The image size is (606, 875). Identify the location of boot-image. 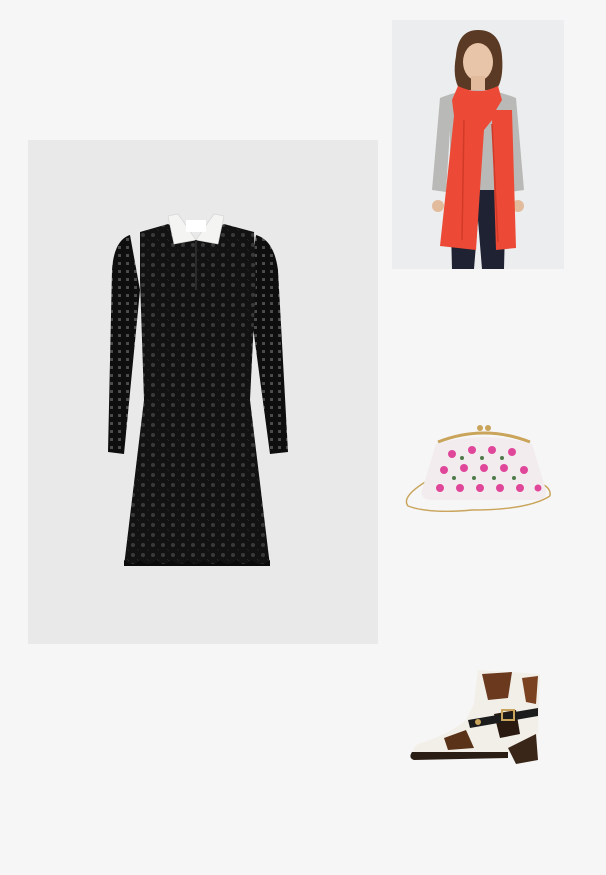
(475, 717).